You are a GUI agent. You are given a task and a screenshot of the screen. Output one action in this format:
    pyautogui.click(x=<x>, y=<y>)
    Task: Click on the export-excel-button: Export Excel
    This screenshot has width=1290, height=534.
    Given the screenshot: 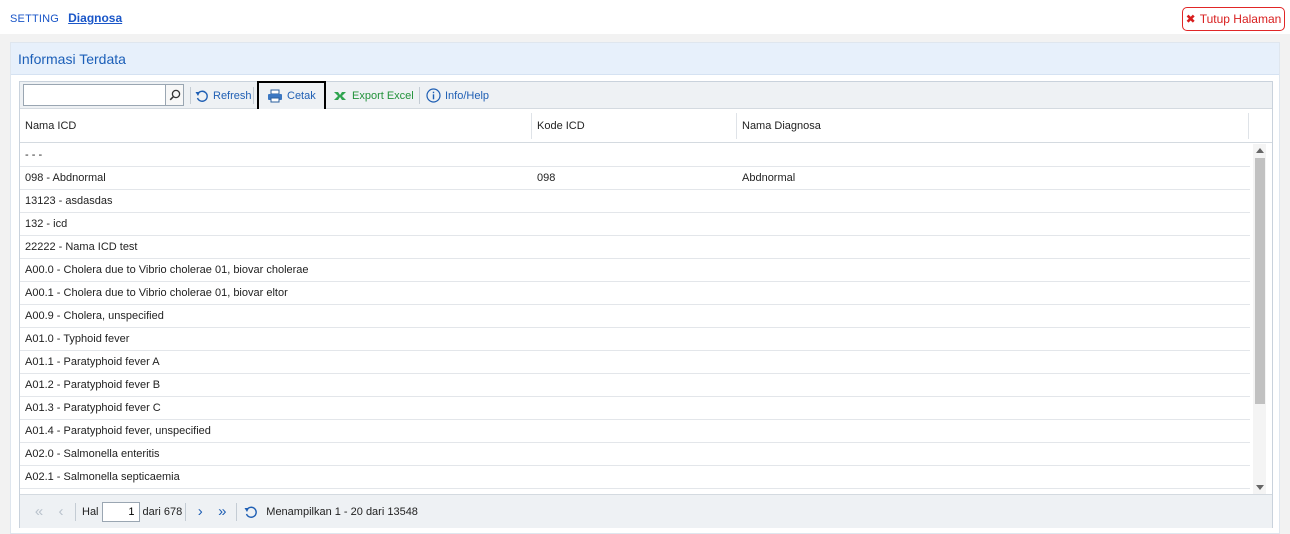 What is the action you would take?
    pyautogui.click(x=373, y=95)
    